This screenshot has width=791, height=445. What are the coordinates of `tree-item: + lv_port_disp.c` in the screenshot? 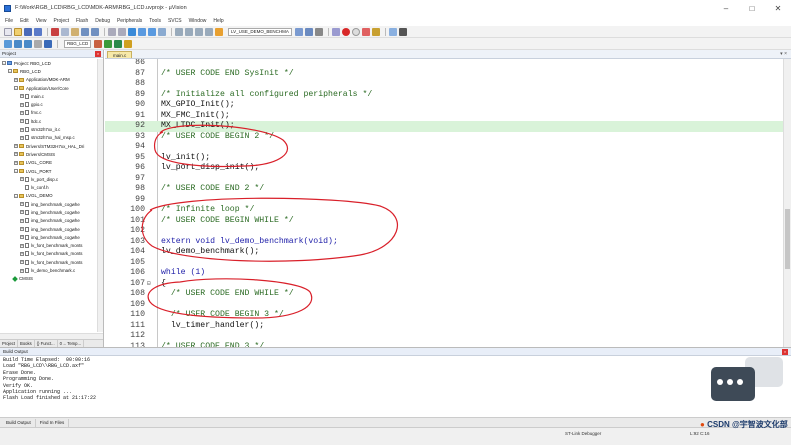 It's located at (48, 179).